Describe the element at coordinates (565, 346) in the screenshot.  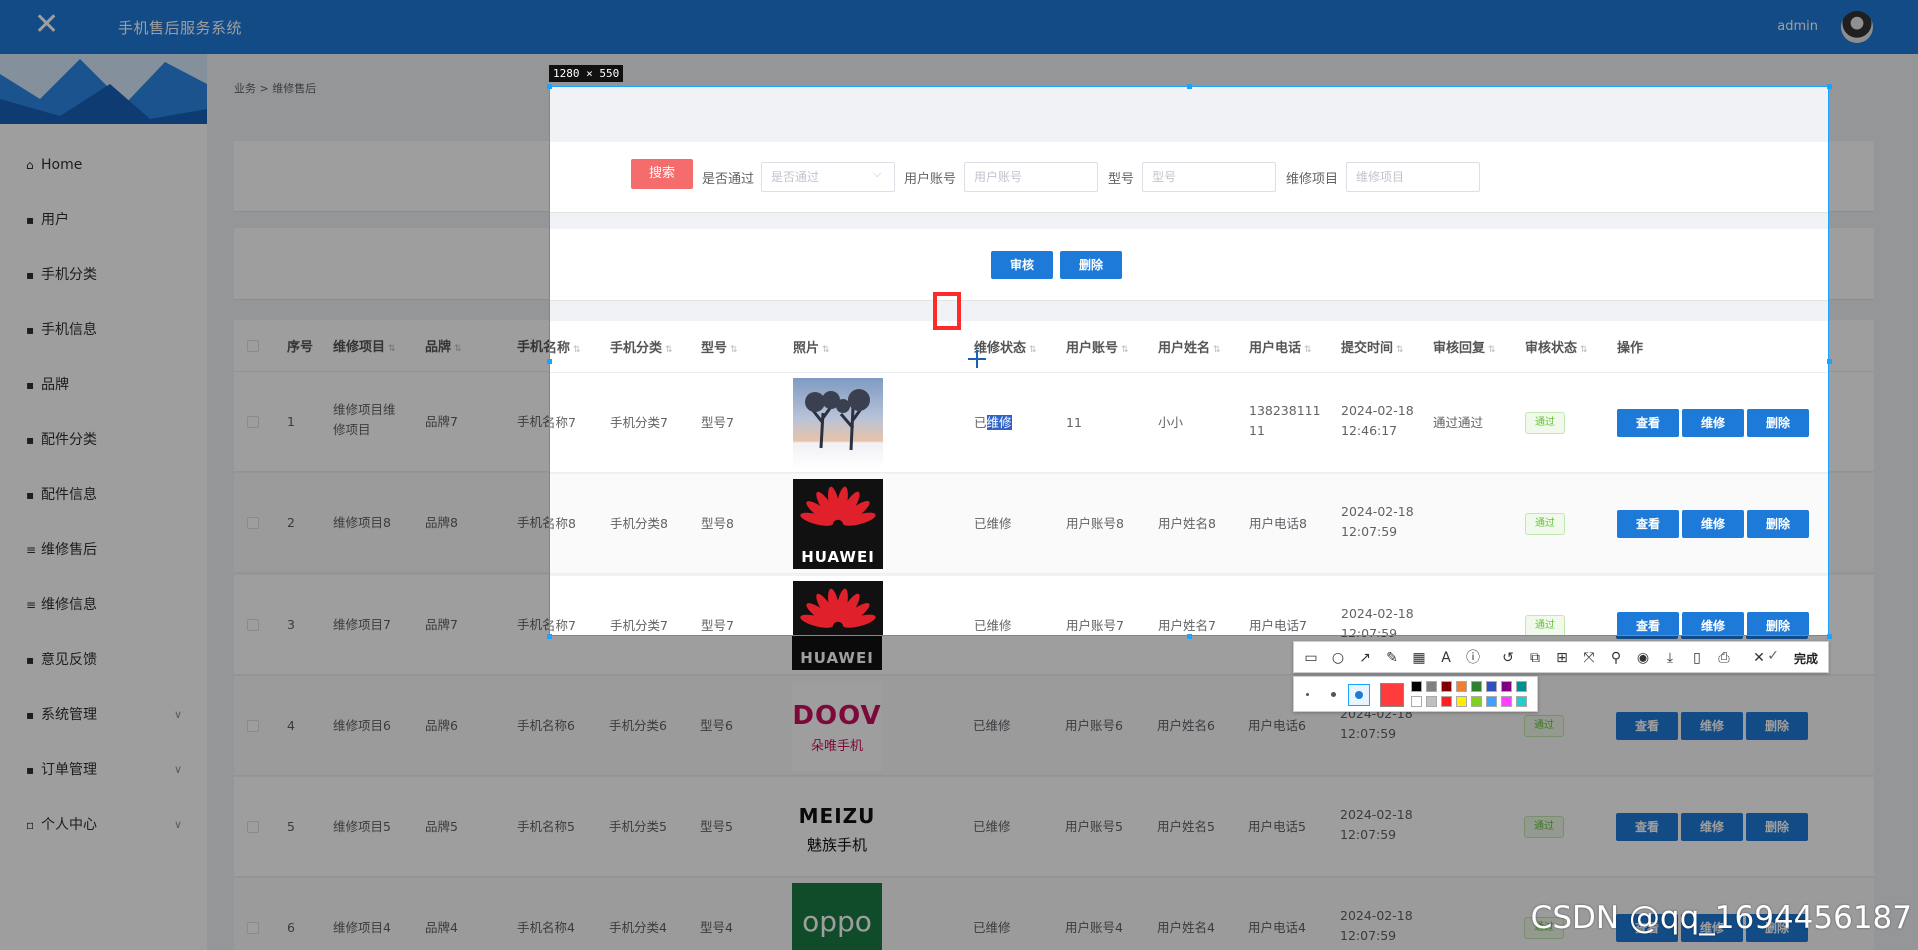
I see `column-header: 手机名称⇅` at that location.